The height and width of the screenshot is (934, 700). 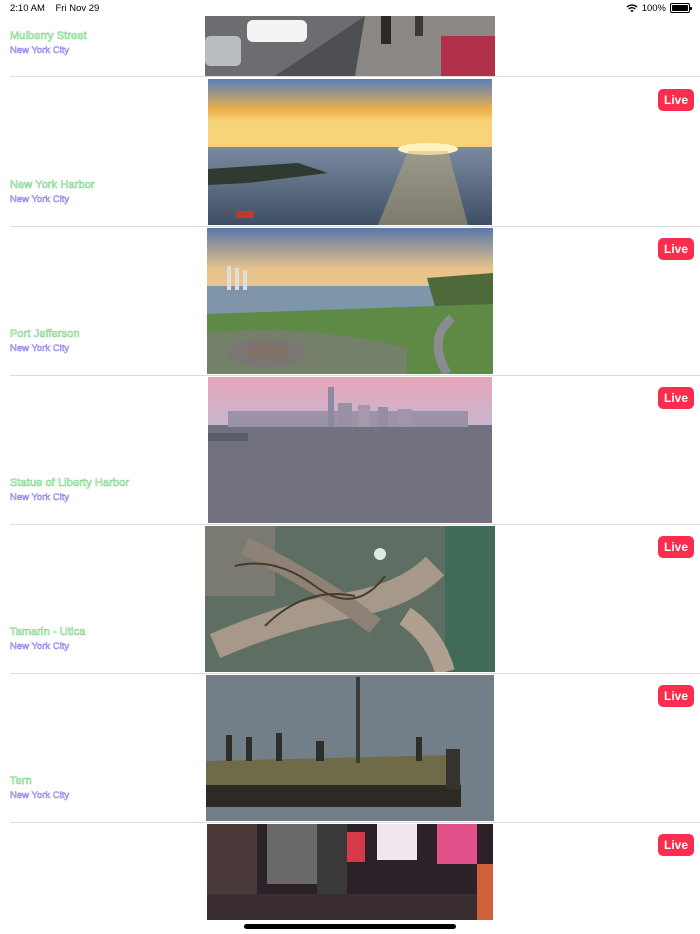 I want to click on row-divider, so click(x=355, y=76).